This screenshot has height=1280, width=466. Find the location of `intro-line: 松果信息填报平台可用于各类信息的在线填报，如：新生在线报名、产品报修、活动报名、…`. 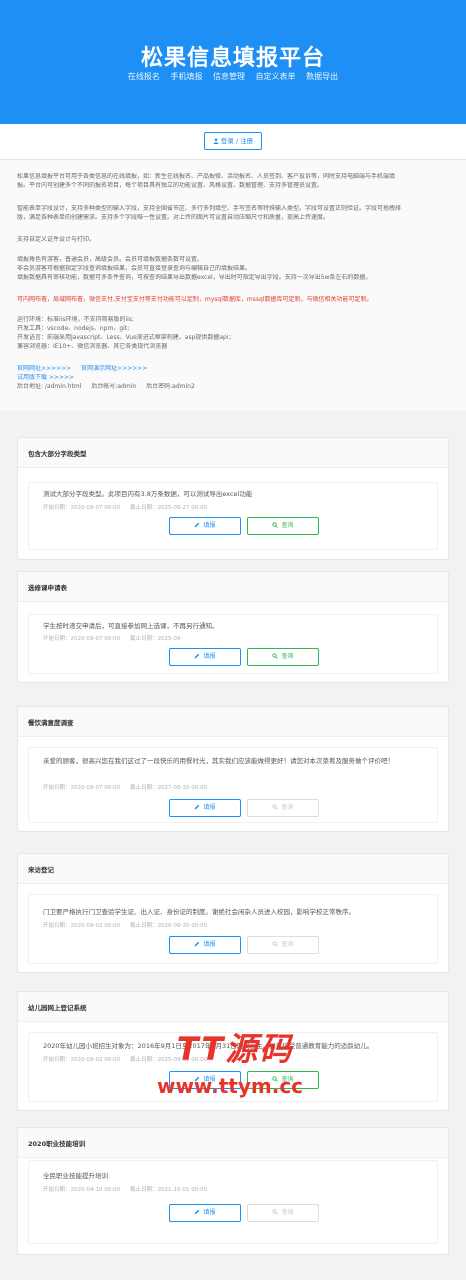

intro-line: 松果信息填报平台可用于各类信息的在线填报，如：新生在线报名、产品报修、活动报名、… is located at coordinates (206, 176).